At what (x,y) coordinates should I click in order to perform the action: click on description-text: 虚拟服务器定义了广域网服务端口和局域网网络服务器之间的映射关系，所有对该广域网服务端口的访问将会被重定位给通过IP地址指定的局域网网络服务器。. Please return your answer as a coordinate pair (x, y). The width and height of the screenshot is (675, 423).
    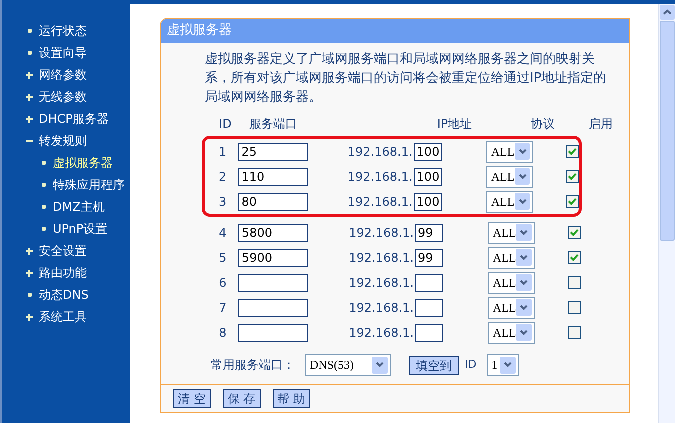
    Looking at the image, I should click on (406, 79).